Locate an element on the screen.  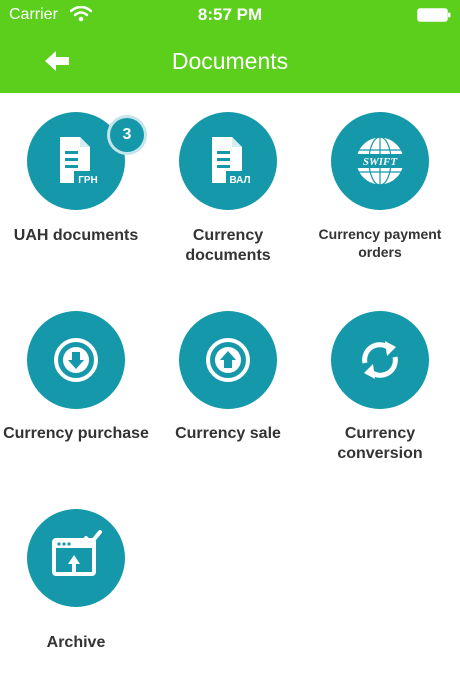
currency-sale-circle is located at coordinates (228, 360).